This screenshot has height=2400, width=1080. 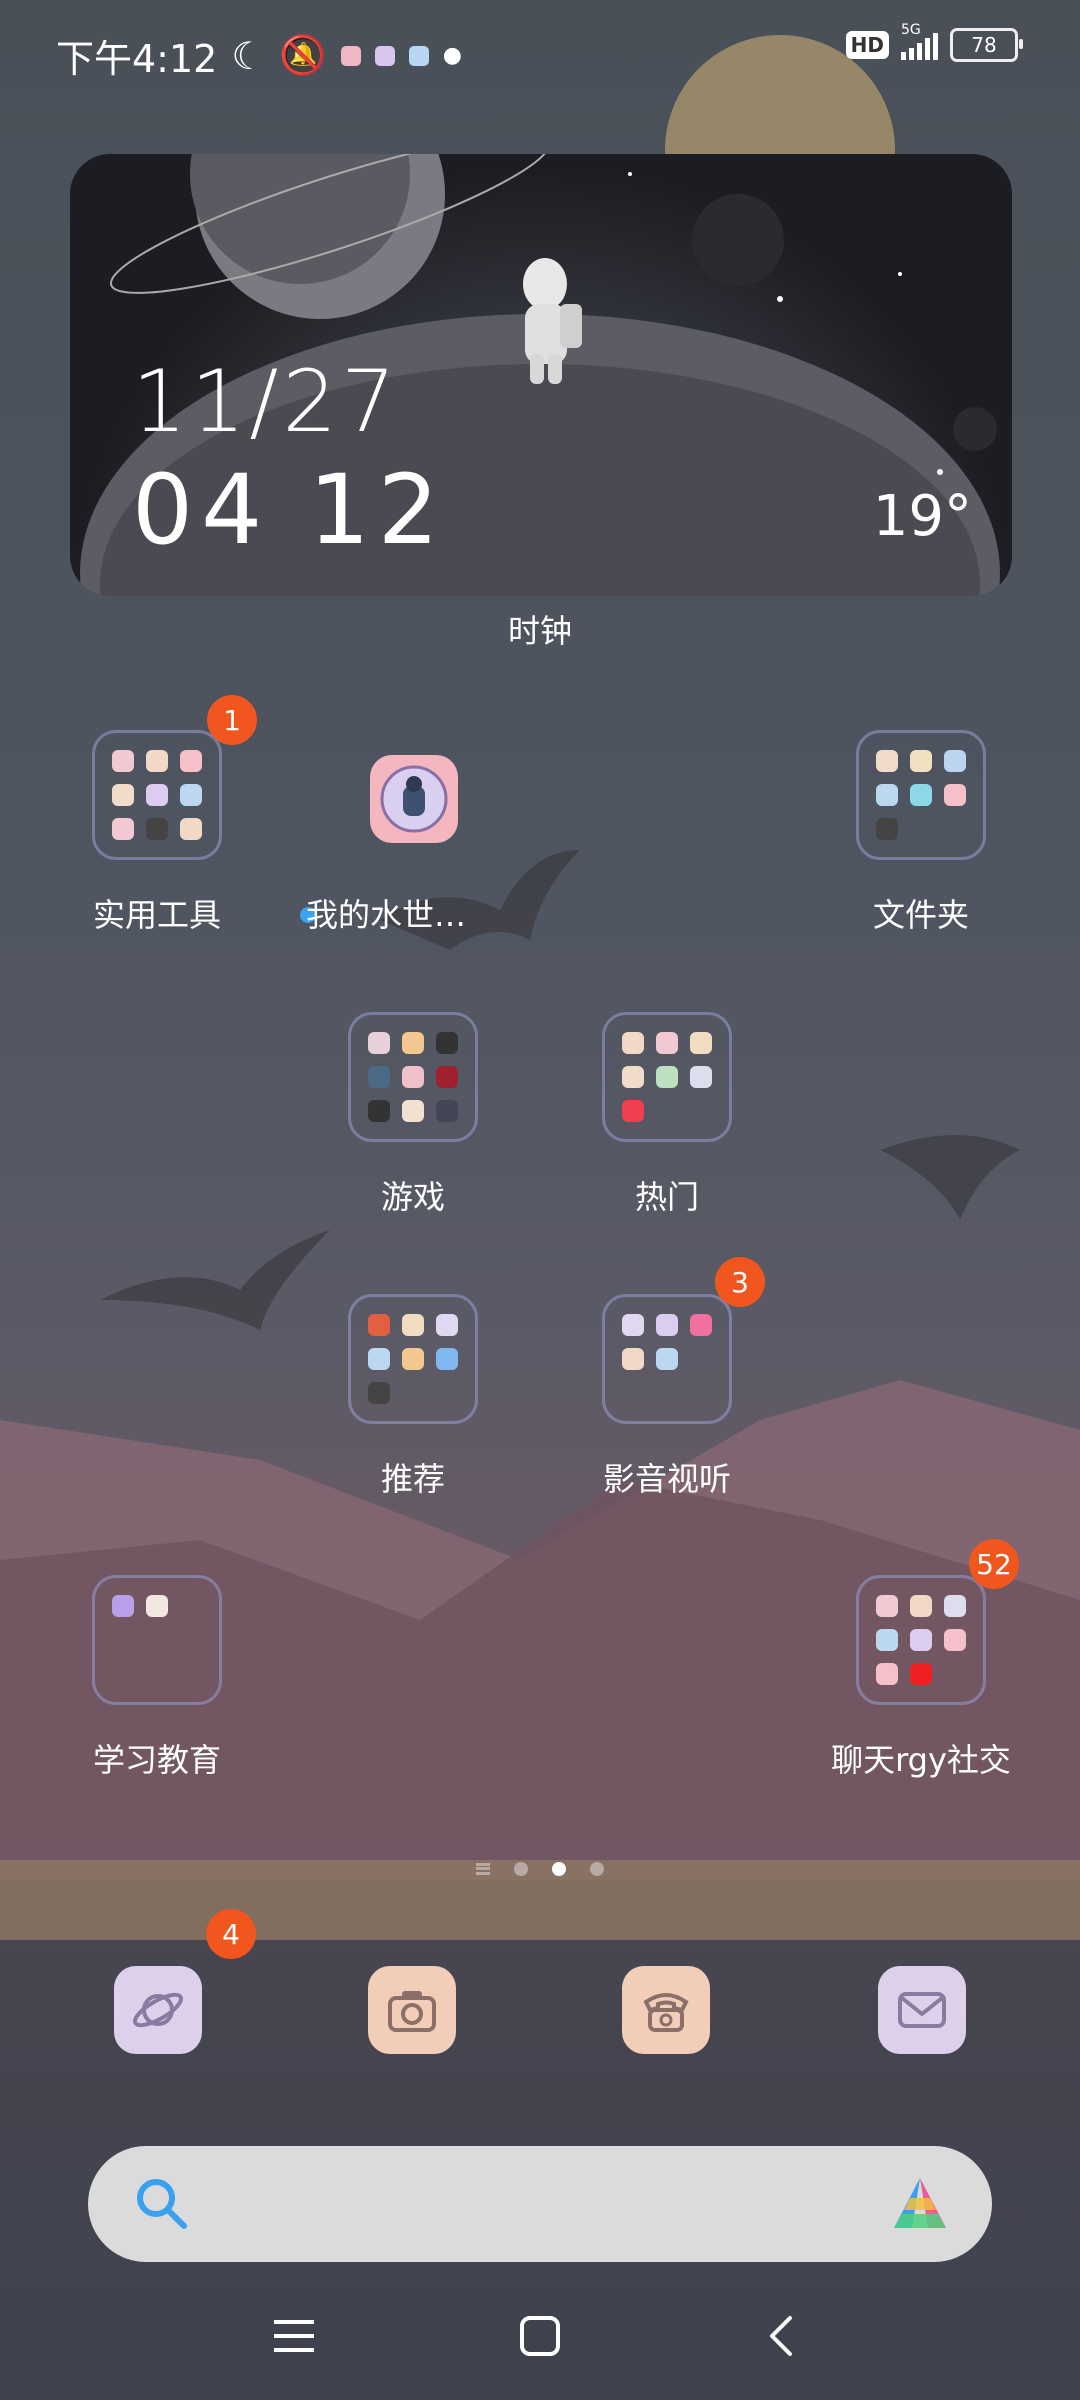 I want to click on folder-tools, so click(x=157, y=795).